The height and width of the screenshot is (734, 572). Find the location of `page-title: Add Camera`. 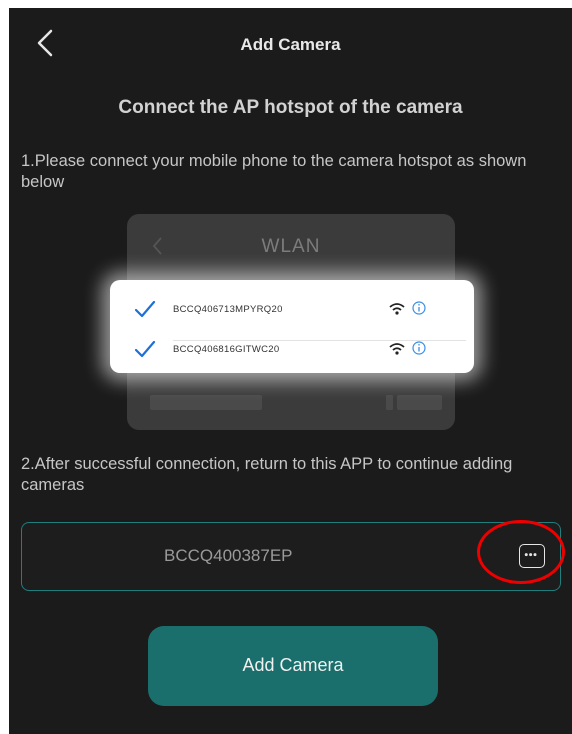

page-title: Add Camera is located at coordinates (290, 44).